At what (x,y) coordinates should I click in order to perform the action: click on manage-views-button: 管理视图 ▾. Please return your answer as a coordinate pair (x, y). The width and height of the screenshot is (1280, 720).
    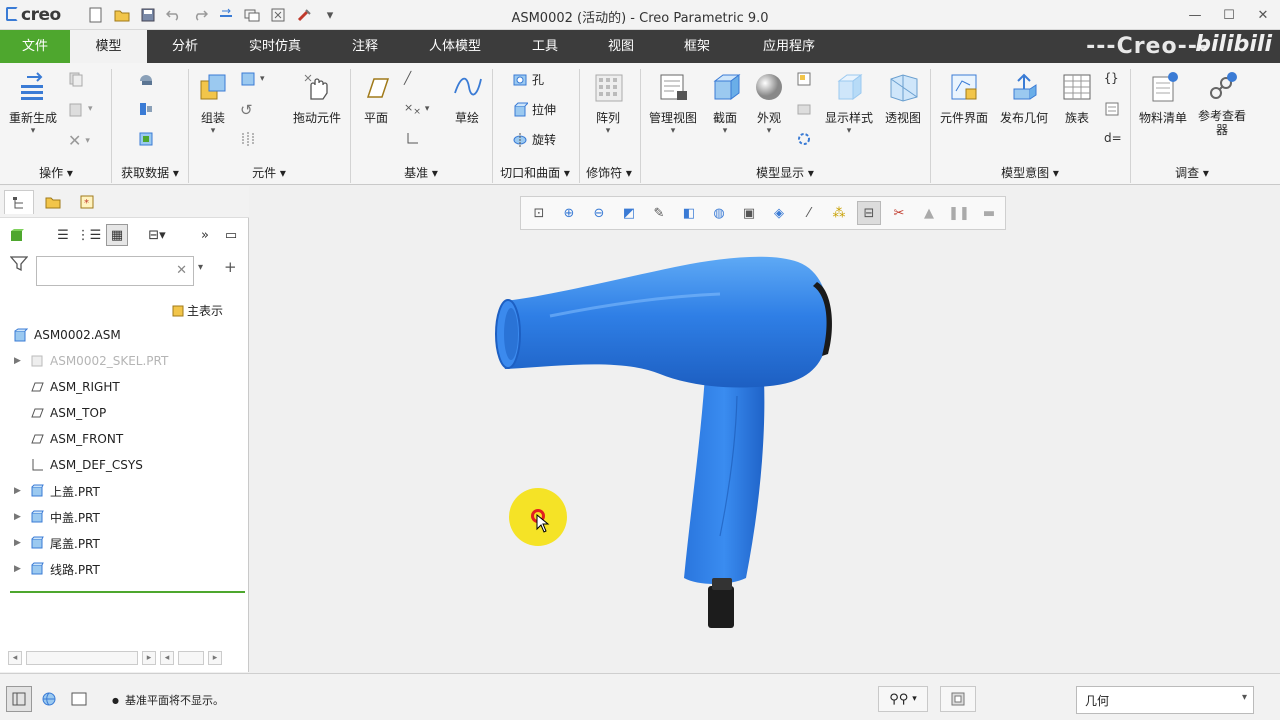
    Looking at the image, I should click on (673, 103).